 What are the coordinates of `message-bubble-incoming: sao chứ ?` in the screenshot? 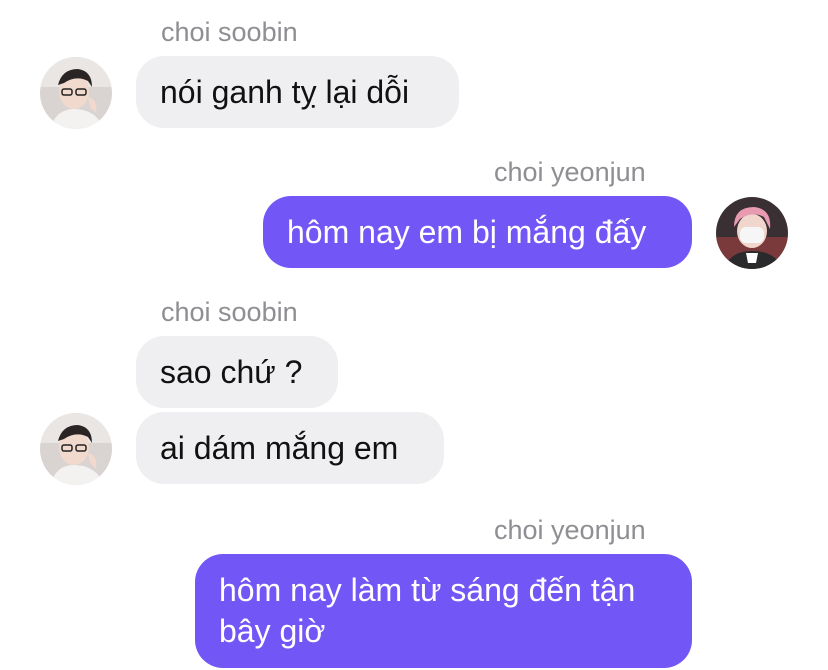 It's located at (237, 372).